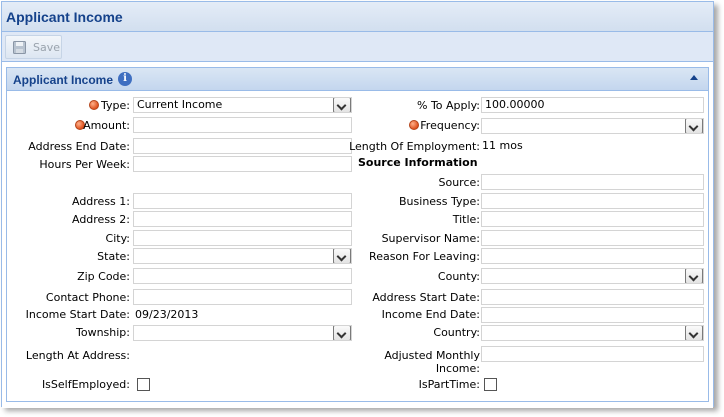  I want to click on info-icon: i, so click(125, 79).